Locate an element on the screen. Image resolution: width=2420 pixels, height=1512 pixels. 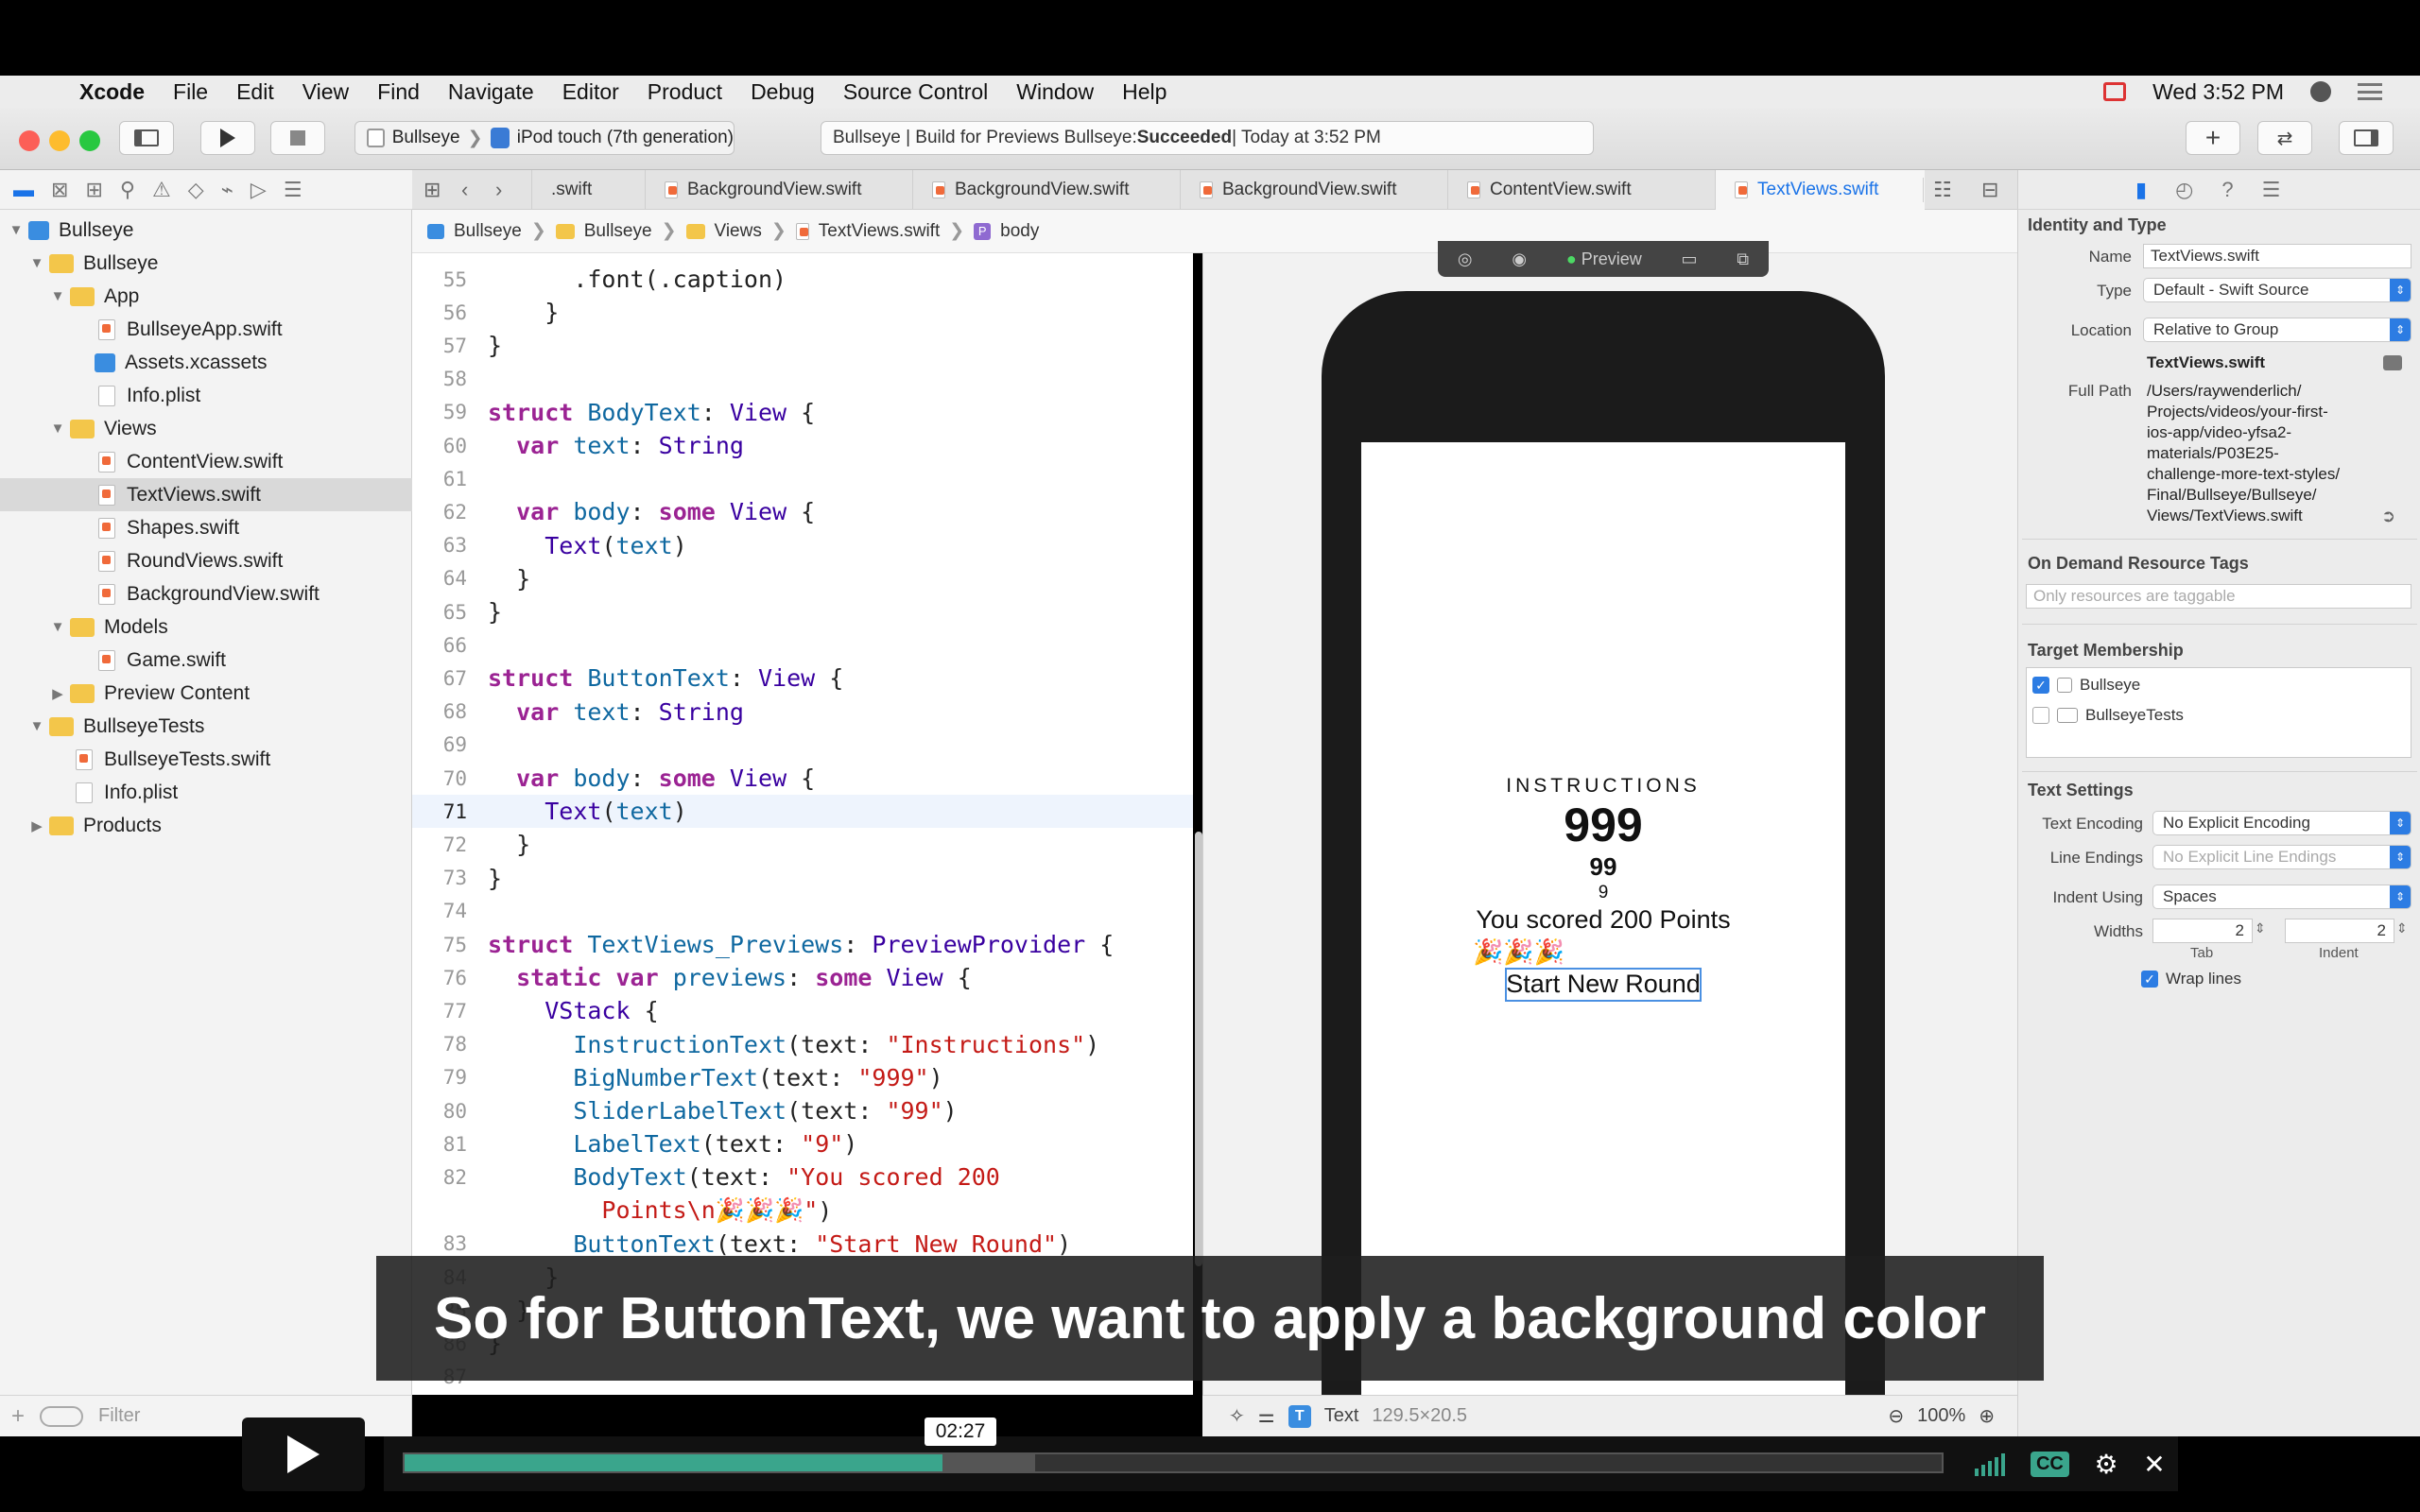
code-line: 79 BigNumberText (text: "999") is located at coordinates (802, 1077).